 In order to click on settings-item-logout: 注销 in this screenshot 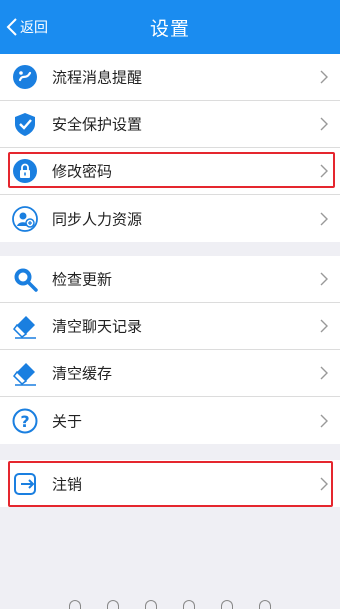, I will do `click(170, 483)`.